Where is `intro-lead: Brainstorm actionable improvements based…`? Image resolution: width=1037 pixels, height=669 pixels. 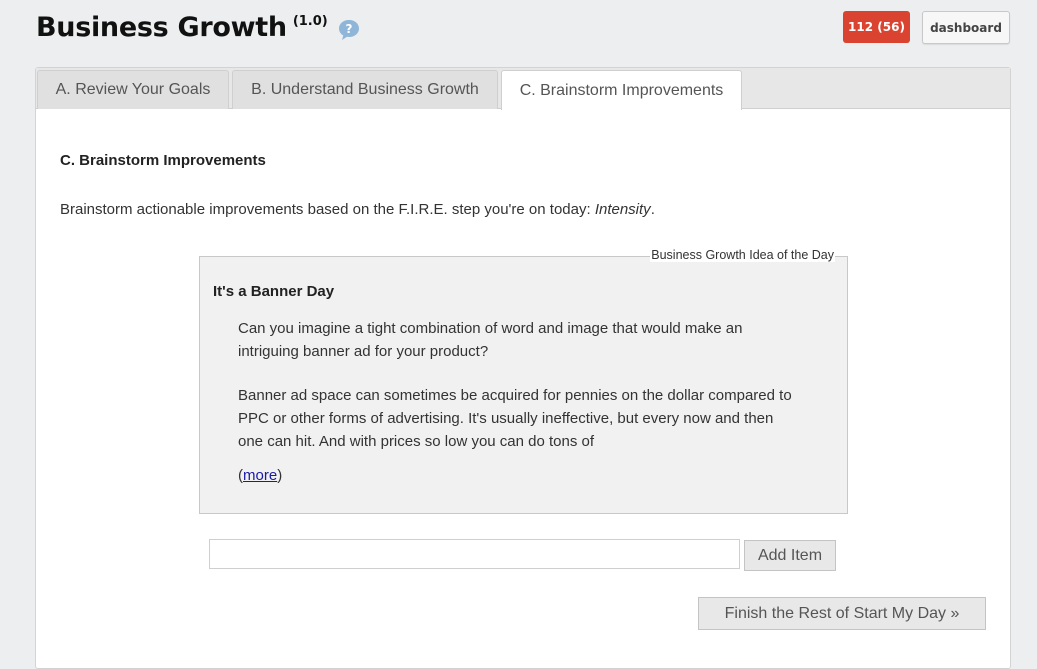
intro-lead: Brainstorm actionable improvements based… is located at coordinates (327, 209).